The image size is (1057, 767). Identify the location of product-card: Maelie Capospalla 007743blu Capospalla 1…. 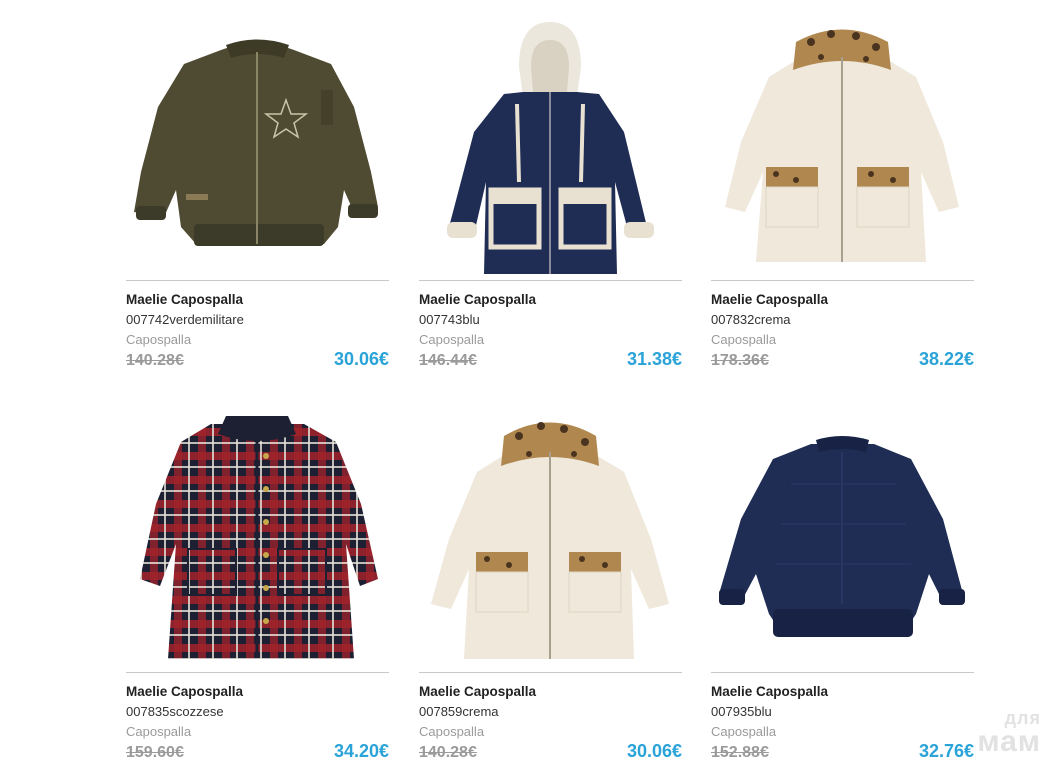
(550, 194).